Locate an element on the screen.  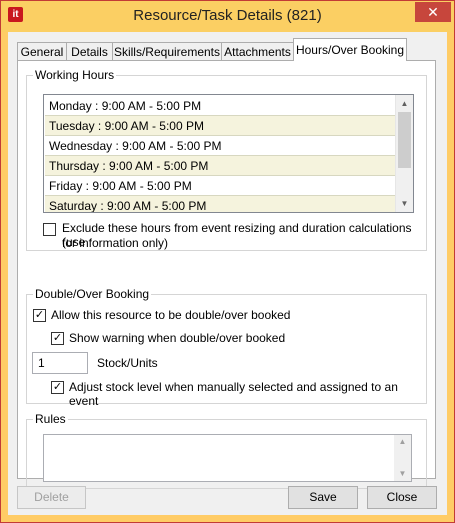
adjust-stock-checkbox: ✓ is located at coordinates (57, 387).